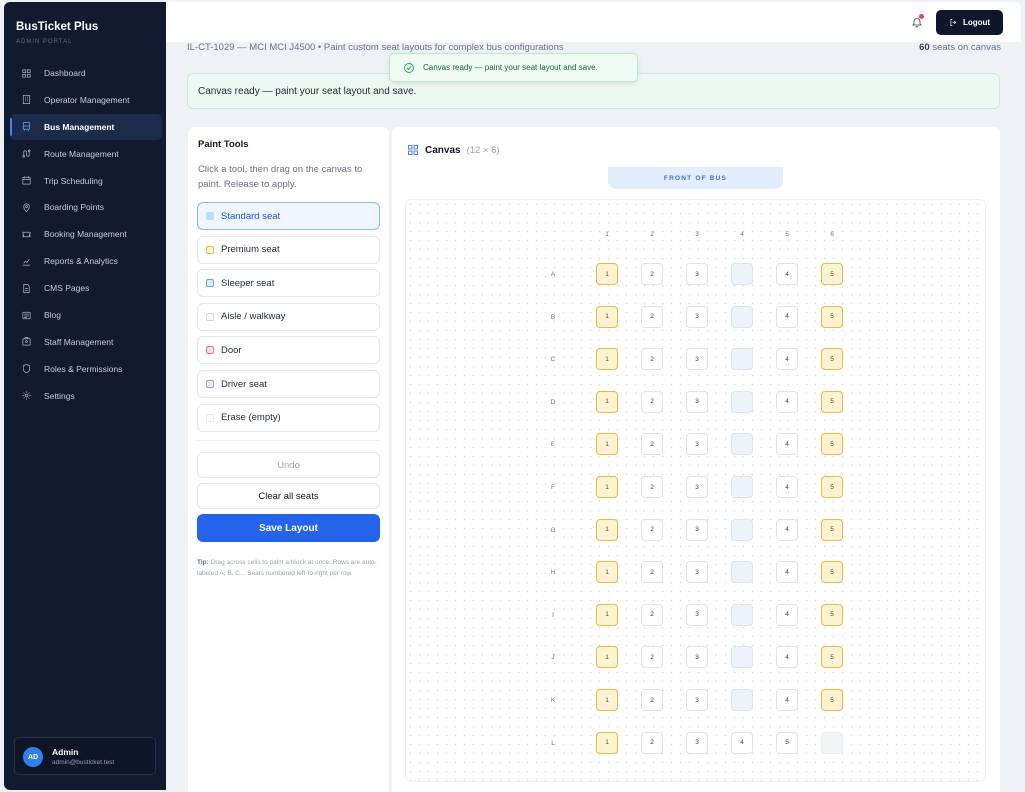 The height and width of the screenshot is (792, 1025). Describe the element at coordinates (969, 22) in the screenshot. I see `logout-button: Logout` at that location.